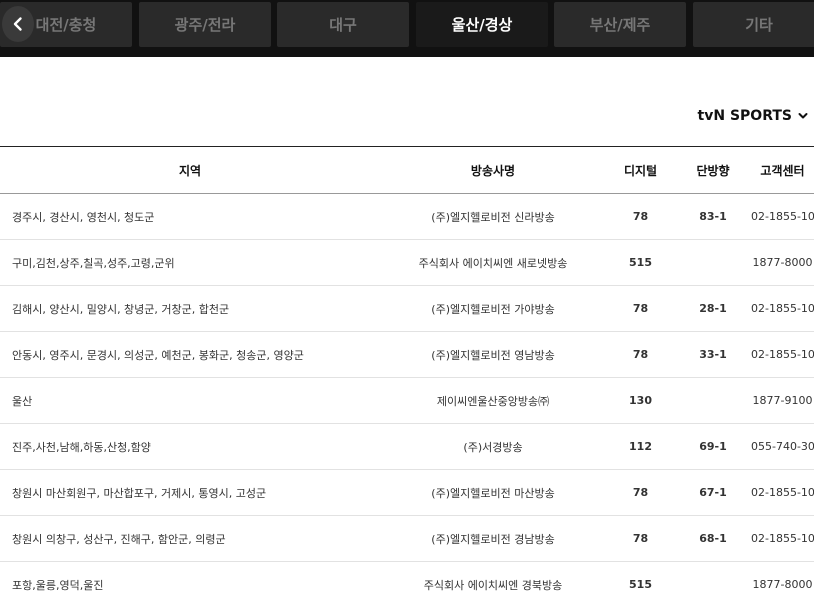  What do you see at coordinates (713, 446) in the screenshot?
I see `cell-oneway: 69-1` at bounding box center [713, 446].